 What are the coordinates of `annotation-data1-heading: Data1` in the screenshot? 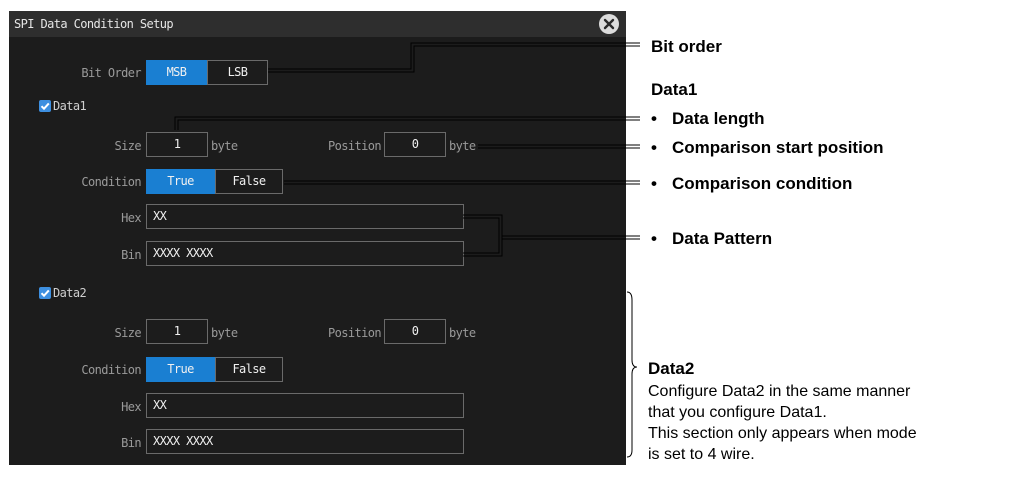 It's located at (674, 89).